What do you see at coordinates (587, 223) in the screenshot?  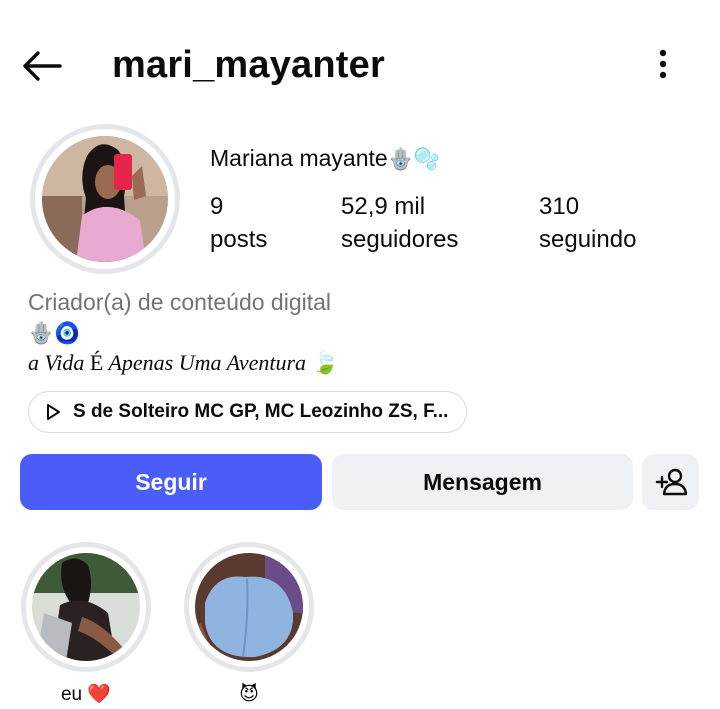 I see `stat-following: 310 seguindo` at bounding box center [587, 223].